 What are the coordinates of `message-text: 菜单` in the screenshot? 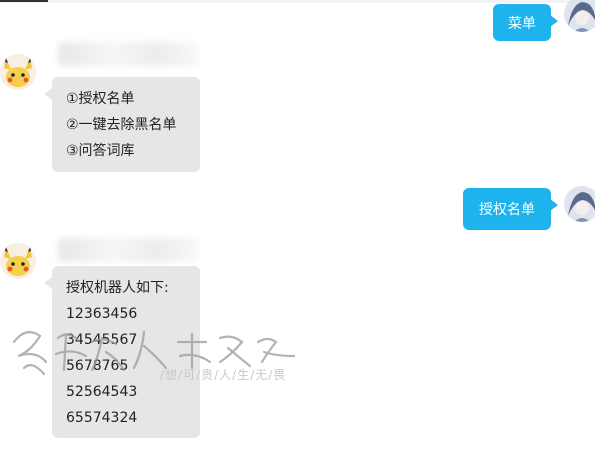 It's located at (522, 23).